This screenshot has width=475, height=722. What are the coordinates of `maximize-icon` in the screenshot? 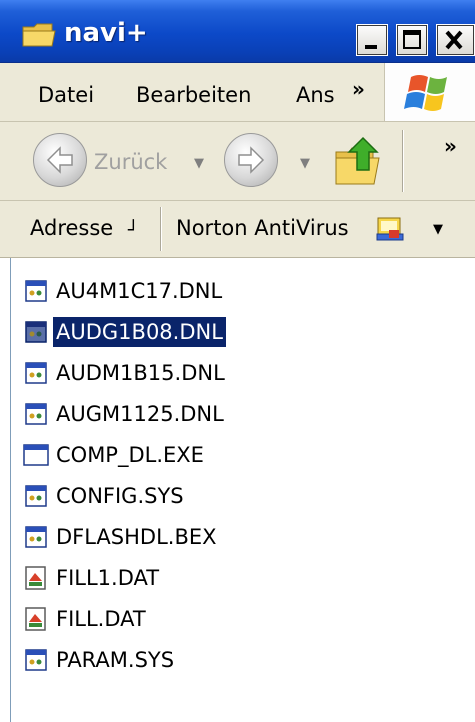 It's located at (412, 39).